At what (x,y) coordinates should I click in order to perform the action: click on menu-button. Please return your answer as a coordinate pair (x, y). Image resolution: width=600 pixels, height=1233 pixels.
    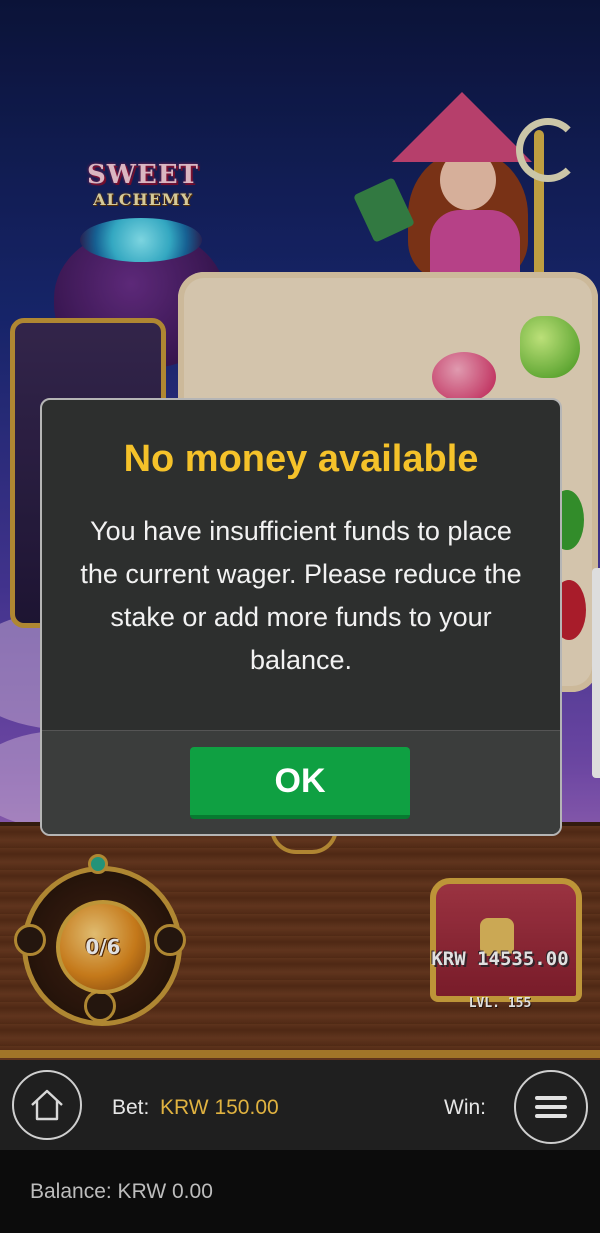
    Looking at the image, I should click on (551, 1107).